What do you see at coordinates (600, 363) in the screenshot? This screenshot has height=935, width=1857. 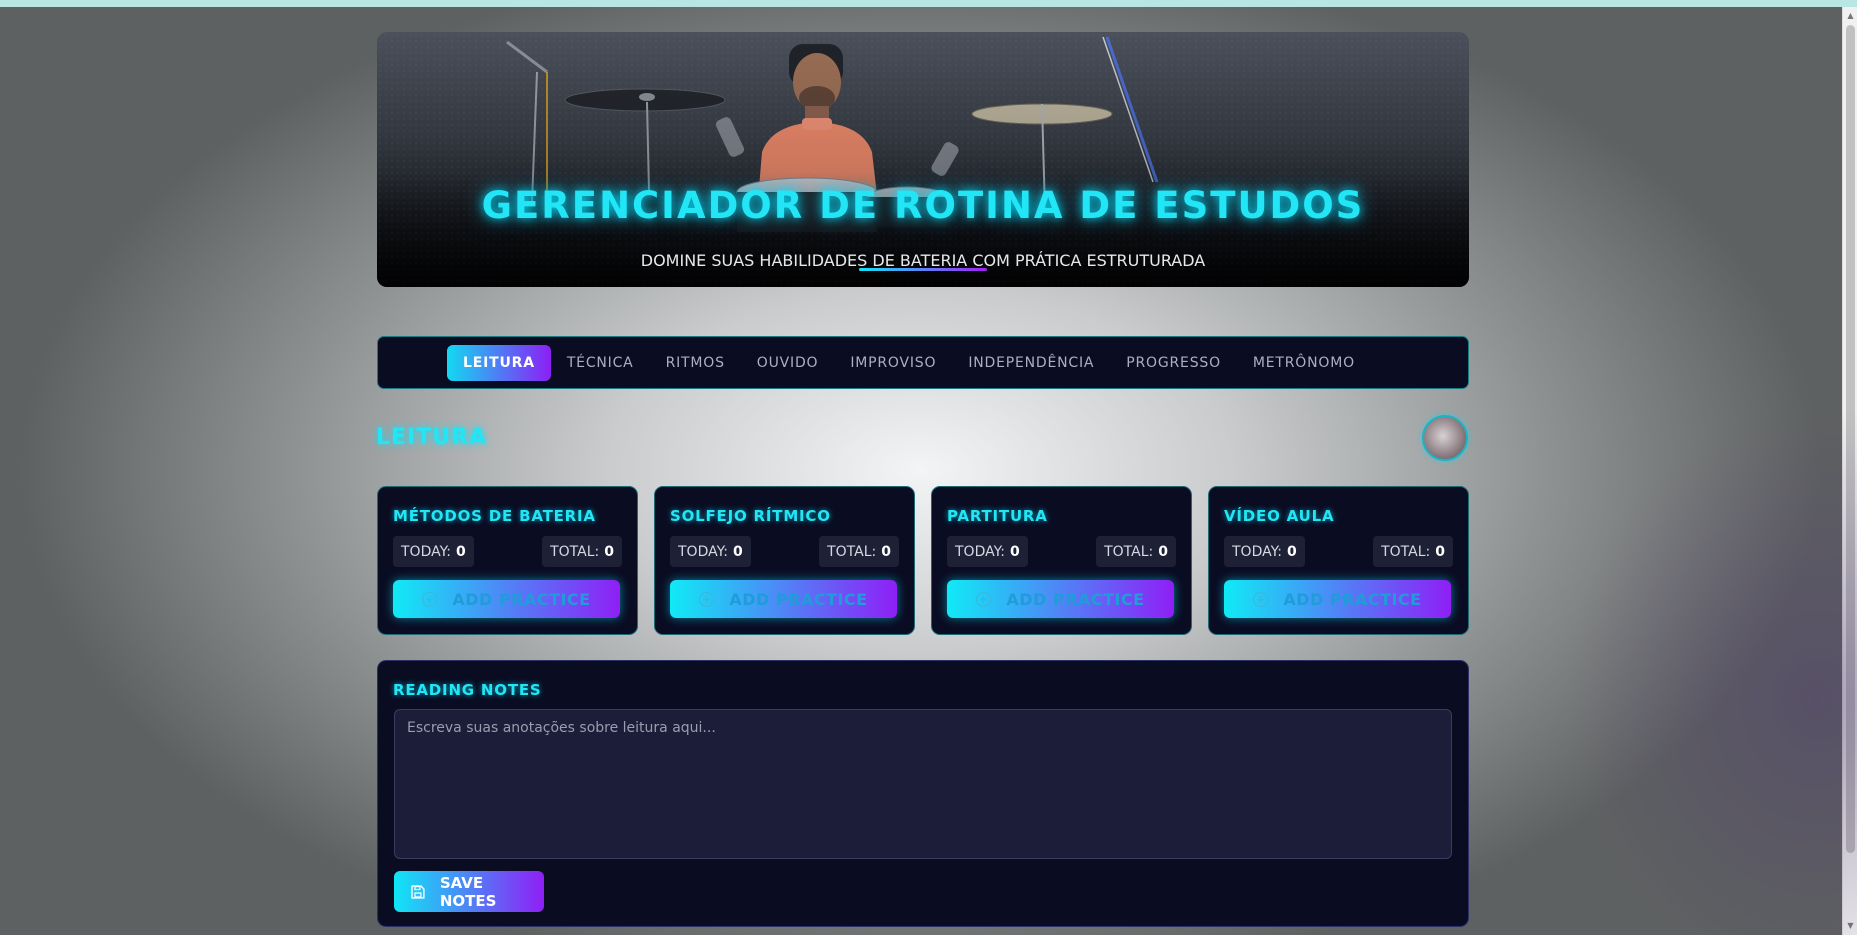 I see `tab-tecnica: TÉCNICA` at bounding box center [600, 363].